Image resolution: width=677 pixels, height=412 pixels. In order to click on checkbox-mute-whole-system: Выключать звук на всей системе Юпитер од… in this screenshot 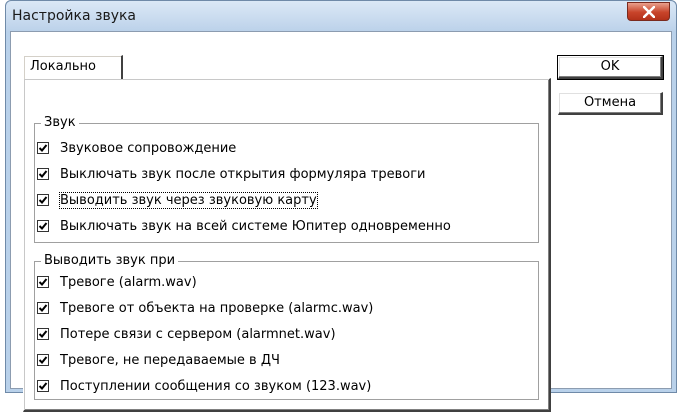, I will do `click(244, 226)`.